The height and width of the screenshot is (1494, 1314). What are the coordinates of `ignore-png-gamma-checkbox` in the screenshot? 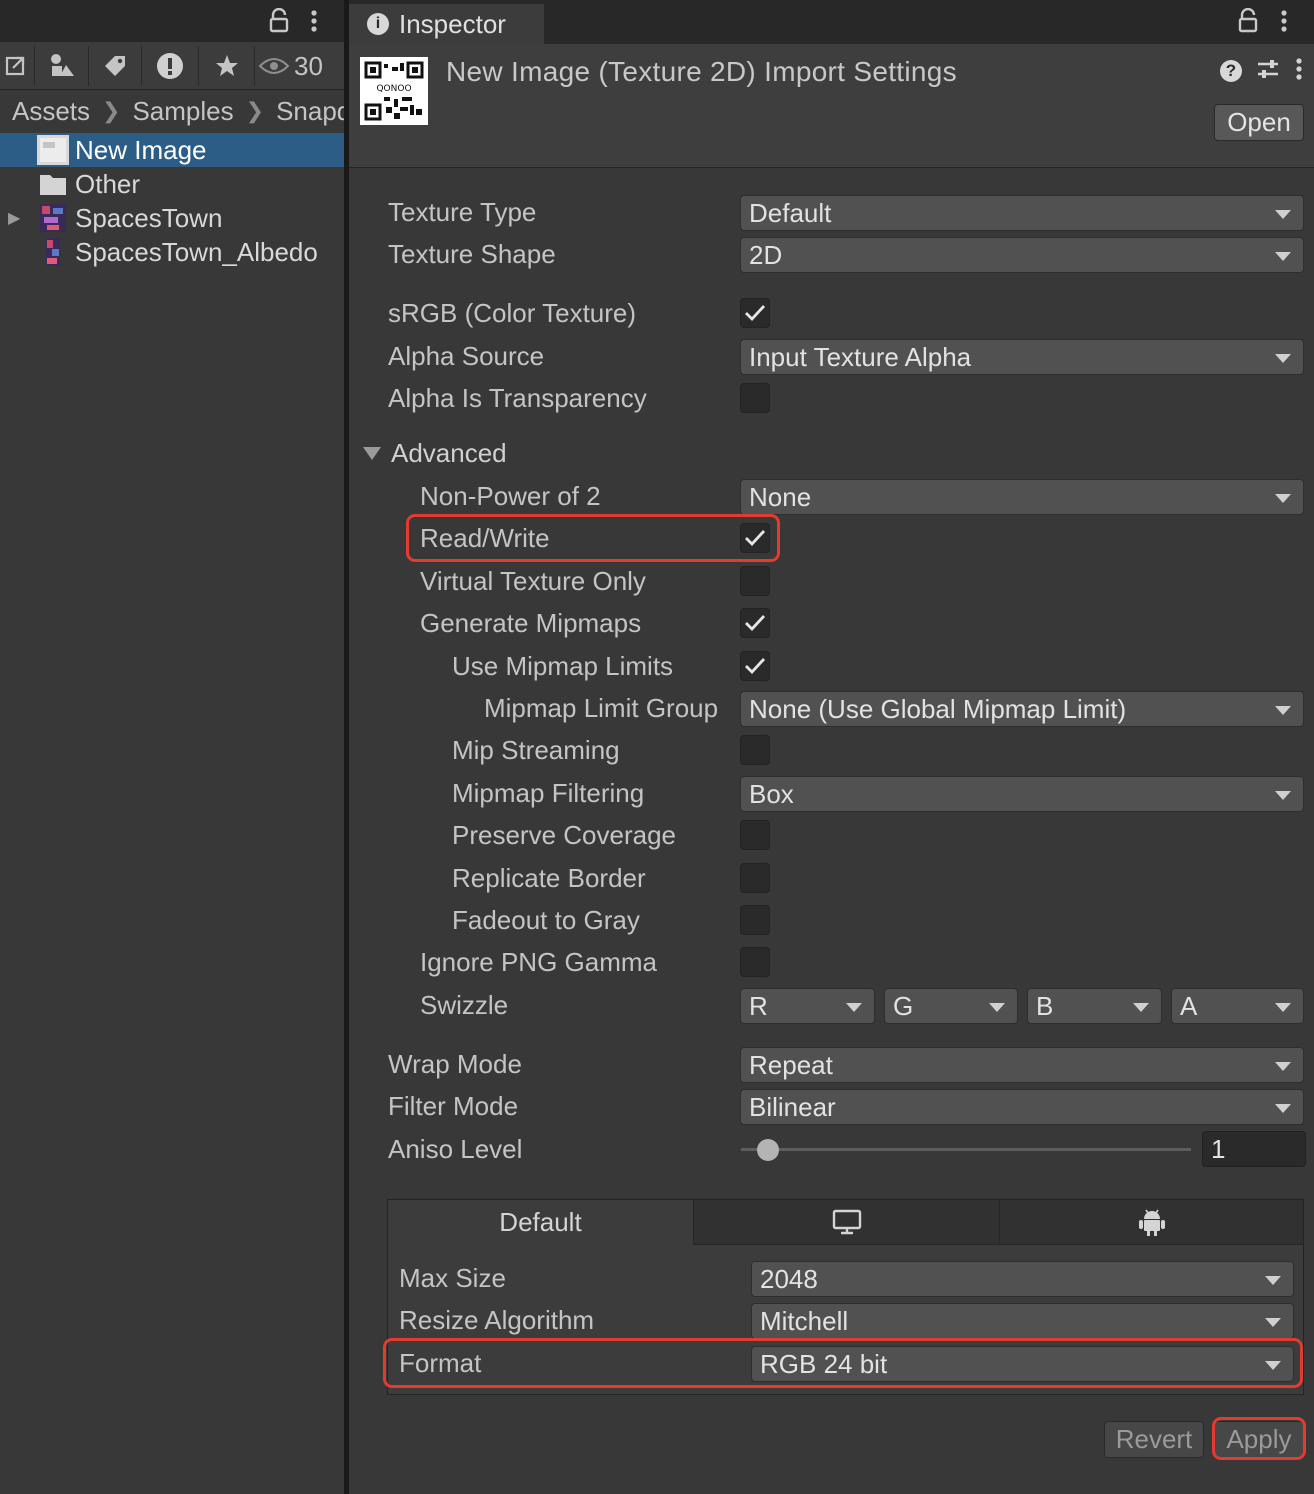 It's located at (755, 962).